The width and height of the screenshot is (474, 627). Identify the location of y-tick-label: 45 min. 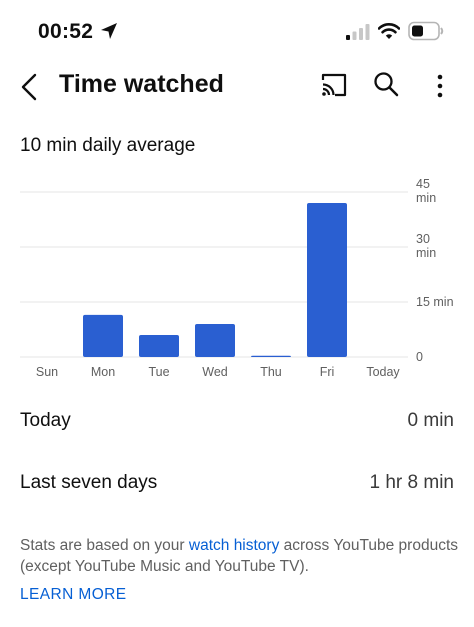
(426, 191).